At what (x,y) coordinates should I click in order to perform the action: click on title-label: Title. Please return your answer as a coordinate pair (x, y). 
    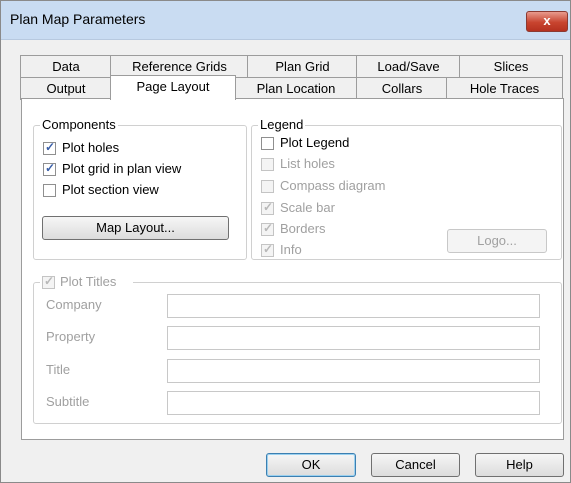
    Looking at the image, I should click on (58, 369).